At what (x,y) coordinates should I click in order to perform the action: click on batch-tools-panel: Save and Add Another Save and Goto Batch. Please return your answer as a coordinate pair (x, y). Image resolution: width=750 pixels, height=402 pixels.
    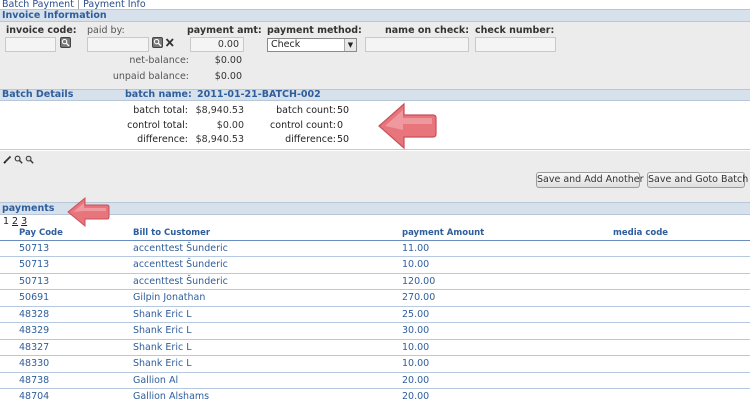
    Looking at the image, I should click on (375, 176).